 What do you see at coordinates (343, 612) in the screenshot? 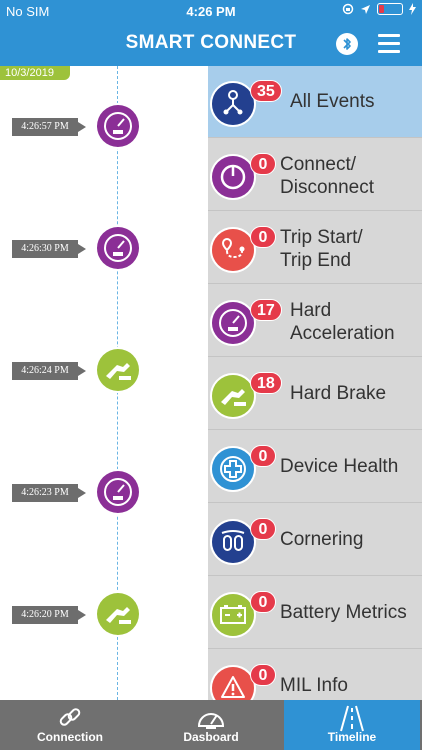
I see `event-label: Battery Metrics` at bounding box center [343, 612].